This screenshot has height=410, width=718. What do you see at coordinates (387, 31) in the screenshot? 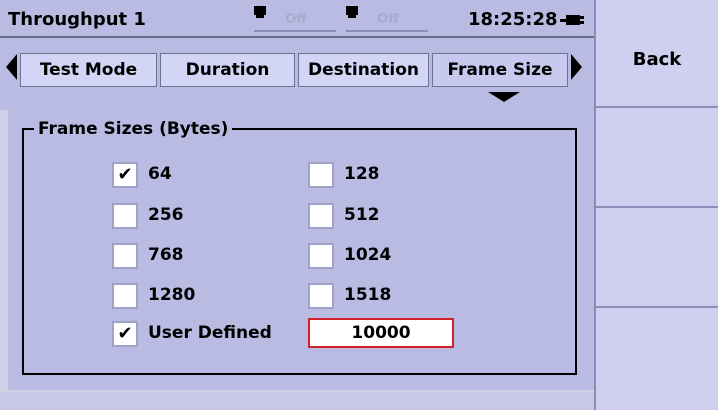
I see `port-2-underline` at bounding box center [387, 31].